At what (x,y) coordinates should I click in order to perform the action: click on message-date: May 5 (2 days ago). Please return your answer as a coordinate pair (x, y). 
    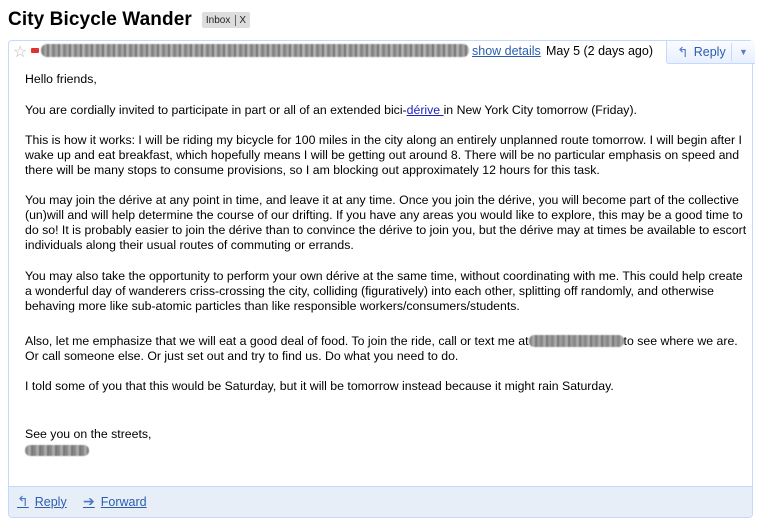
    Looking at the image, I should click on (599, 51).